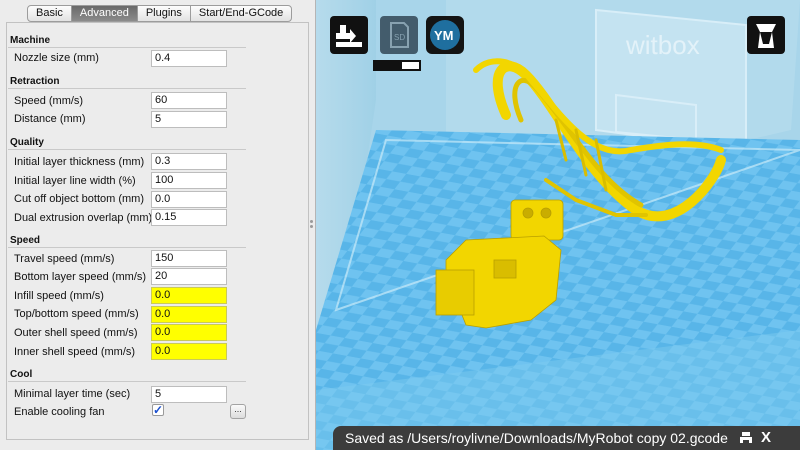 This screenshot has width=800, height=450. What do you see at coordinates (312, 224) in the screenshot?
I see `panel-splitter-handle` at bounding box center [312, 224].